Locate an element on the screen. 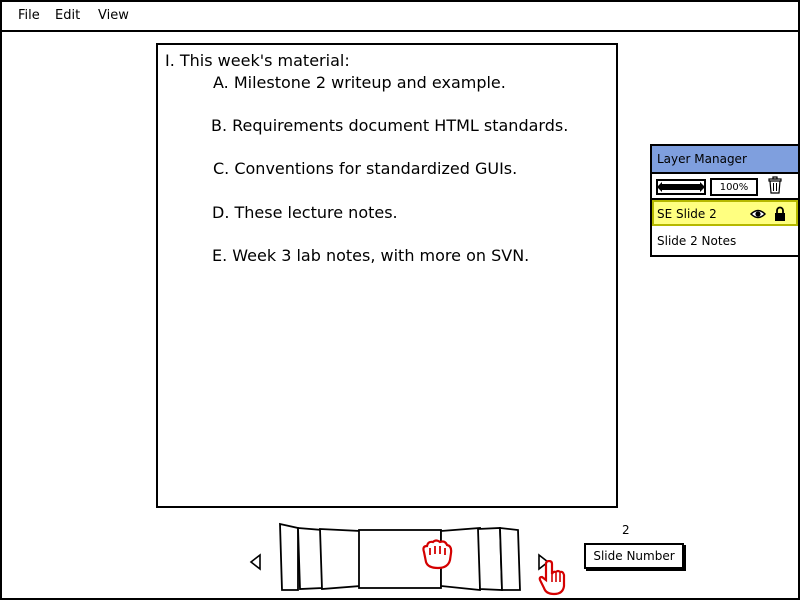 This screenshot has height=600, width=800. layer-manager-title-bar: Layer Manager is located at coordinates (725, 160).